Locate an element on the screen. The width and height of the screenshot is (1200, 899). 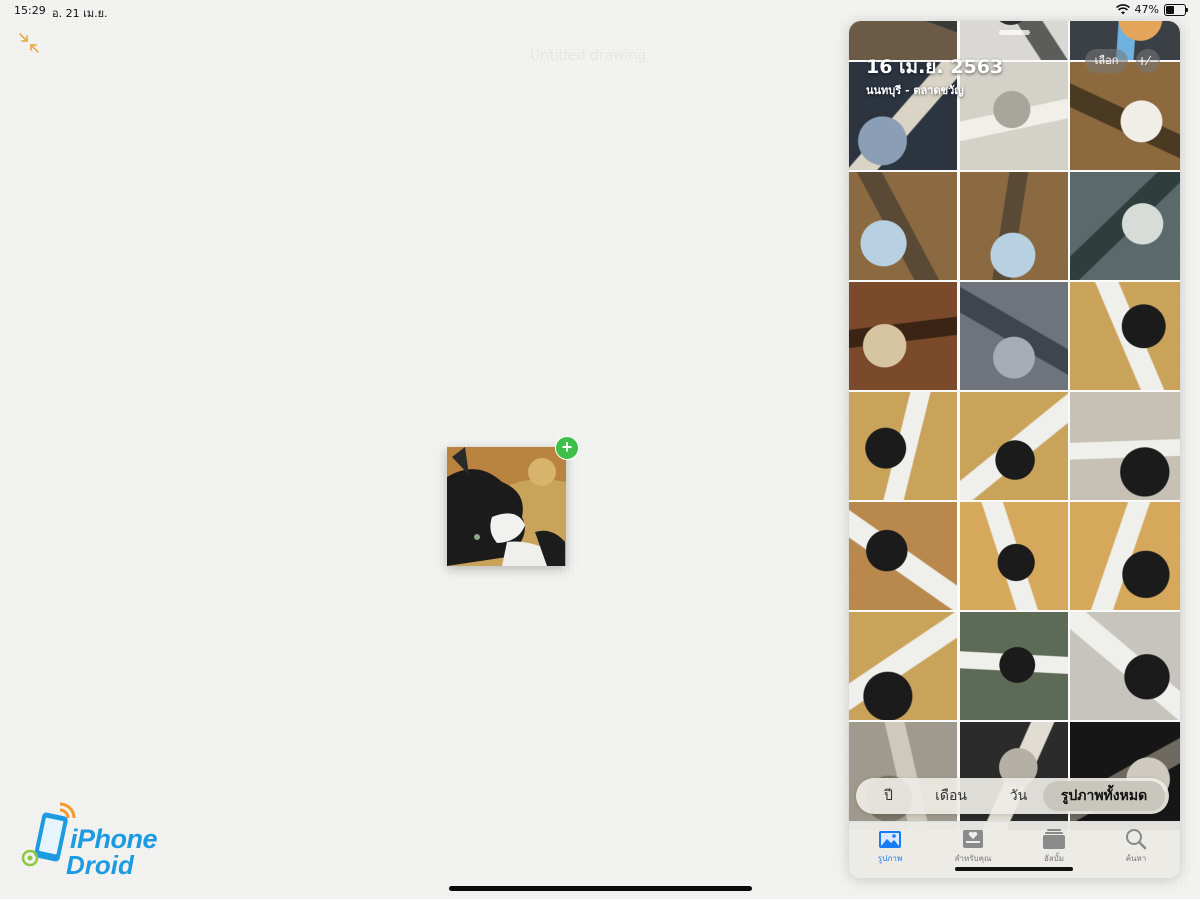
status-bar: 15:29 อ. 21 เม.ย. 47% is located at coordinates (600, 10).